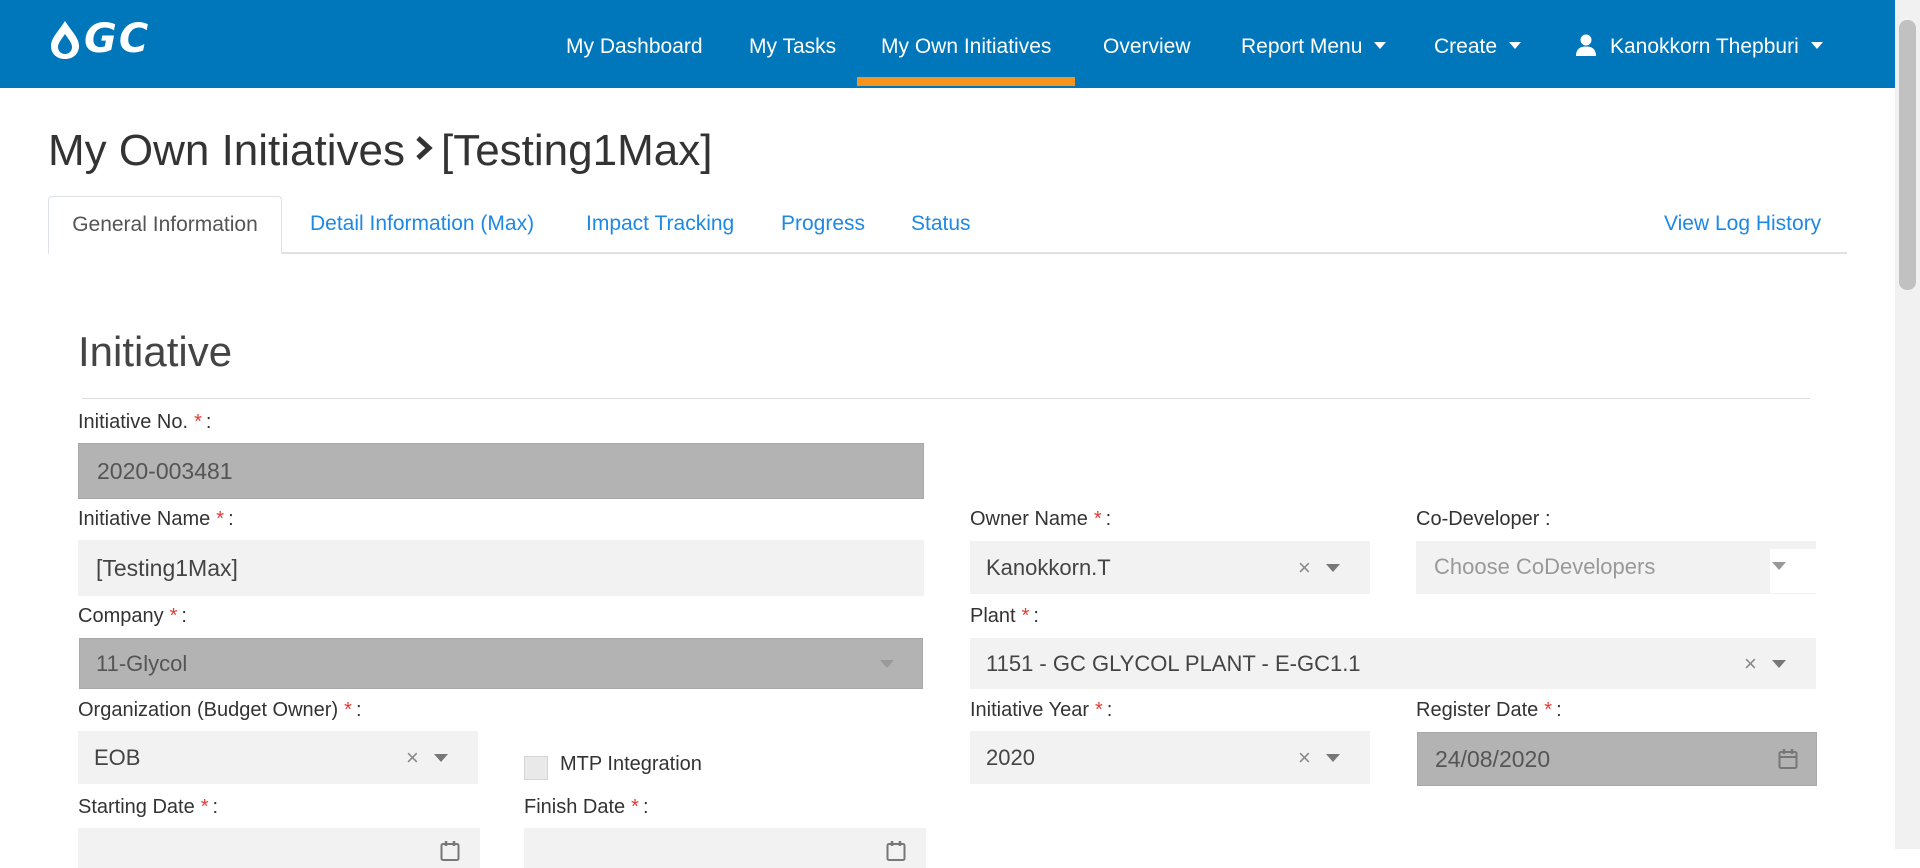 This screenshot has width=1920, height=868. I want to click on user-icon, so click(1586, 45).